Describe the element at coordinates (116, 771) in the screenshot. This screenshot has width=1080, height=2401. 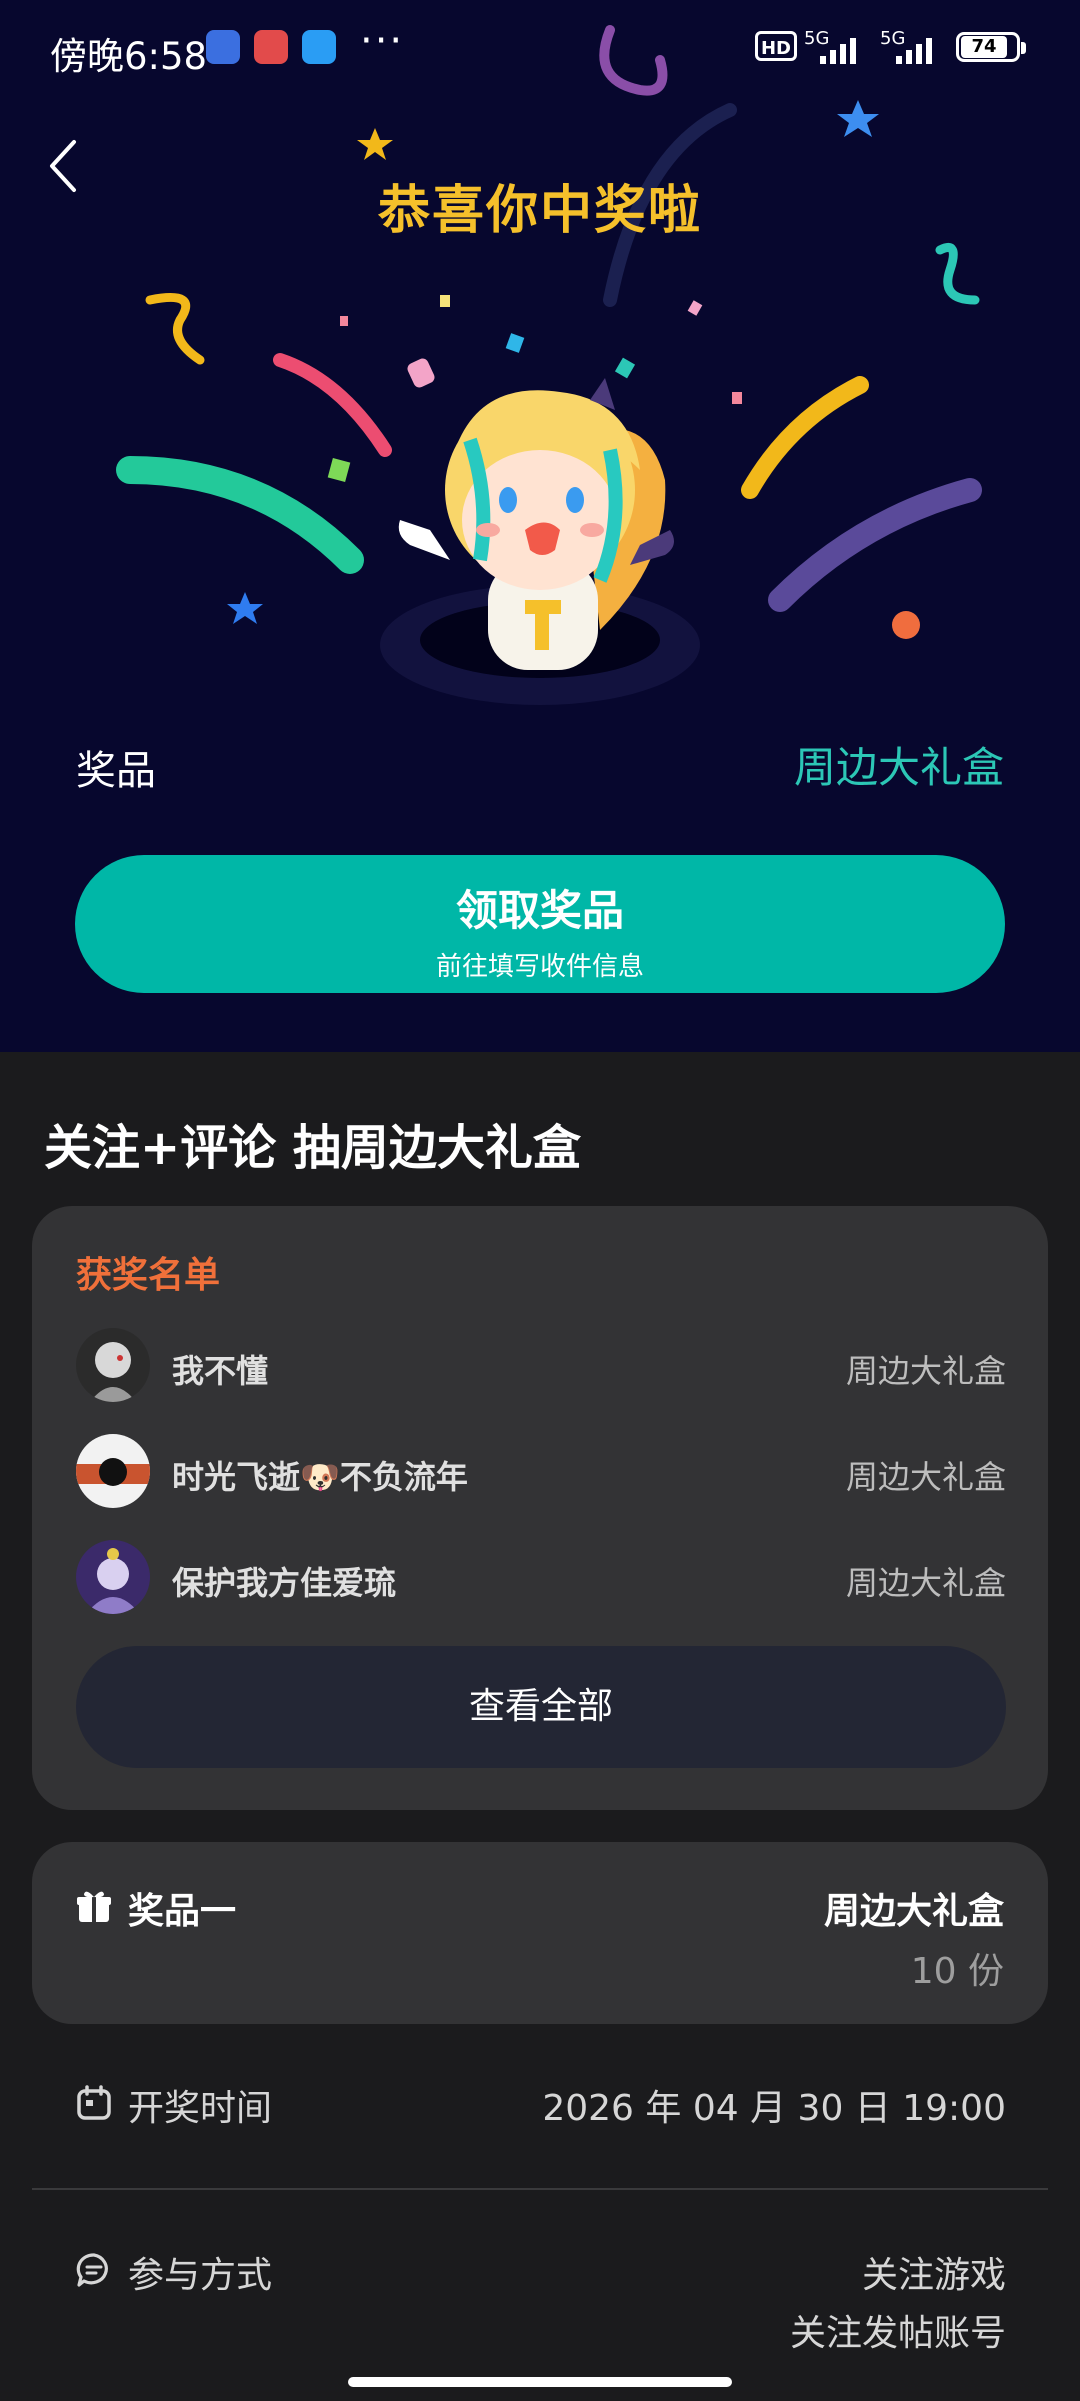
I see `prize-label: 奖品` at that location.